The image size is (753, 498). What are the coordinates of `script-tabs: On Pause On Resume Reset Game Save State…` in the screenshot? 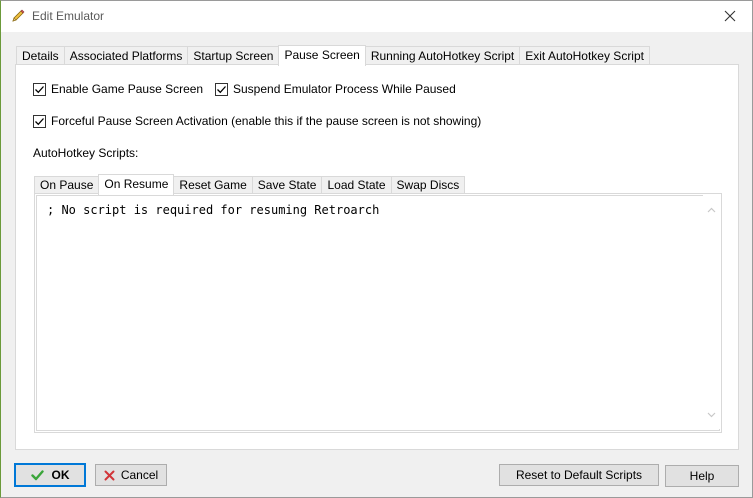 It's located at (250, 184).